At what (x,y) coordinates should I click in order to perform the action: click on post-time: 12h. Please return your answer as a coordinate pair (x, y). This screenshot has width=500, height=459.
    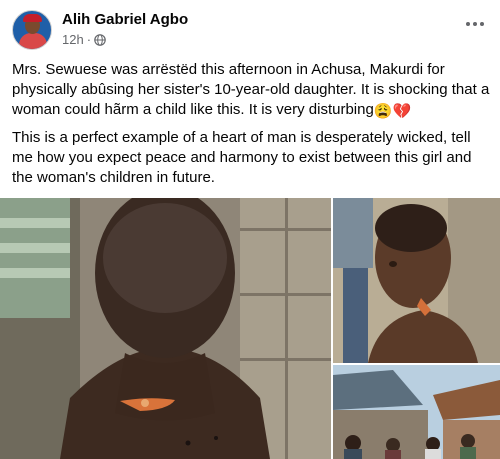
    Looking at the image, I should click on (73, 39).